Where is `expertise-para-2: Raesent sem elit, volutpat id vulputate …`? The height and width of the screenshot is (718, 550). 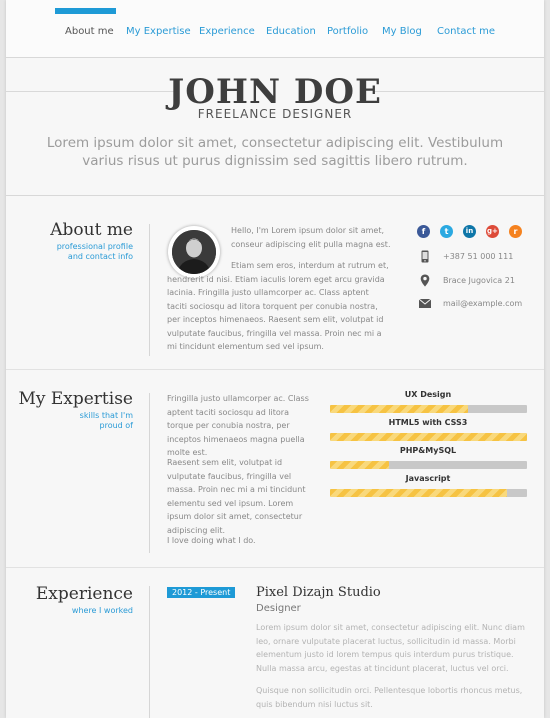
expertise-para-2: Raesent sem elit, volutpat id vulputate … is located at coordinates (236, 496).